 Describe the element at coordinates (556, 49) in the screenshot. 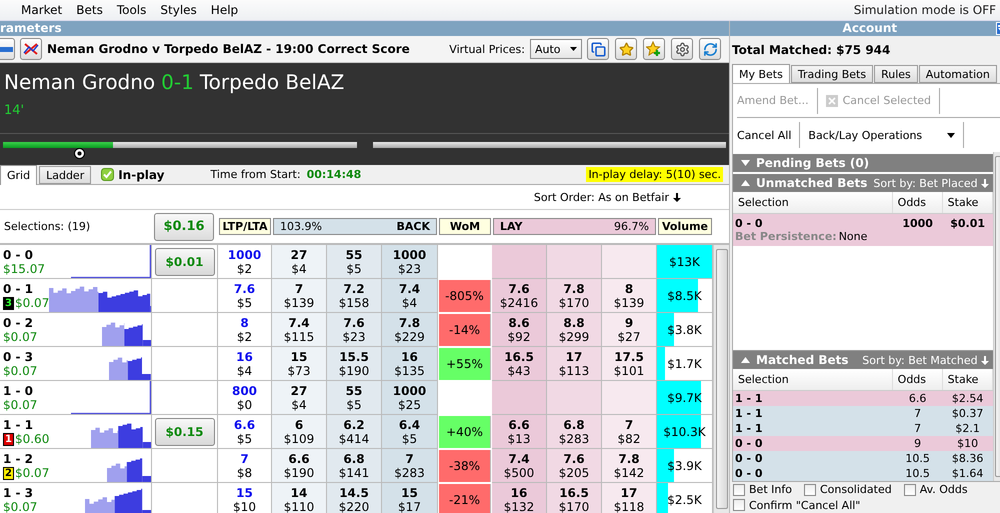

I see `virtual-prices-select: Auto` at that location.